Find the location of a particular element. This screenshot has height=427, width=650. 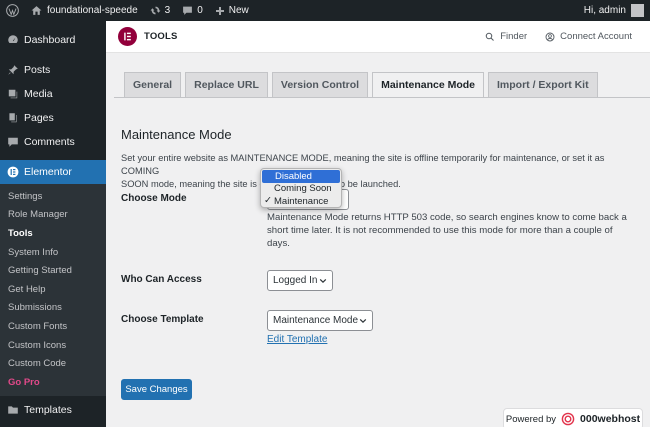

elementor-icon is located at coordinates (13, 172).